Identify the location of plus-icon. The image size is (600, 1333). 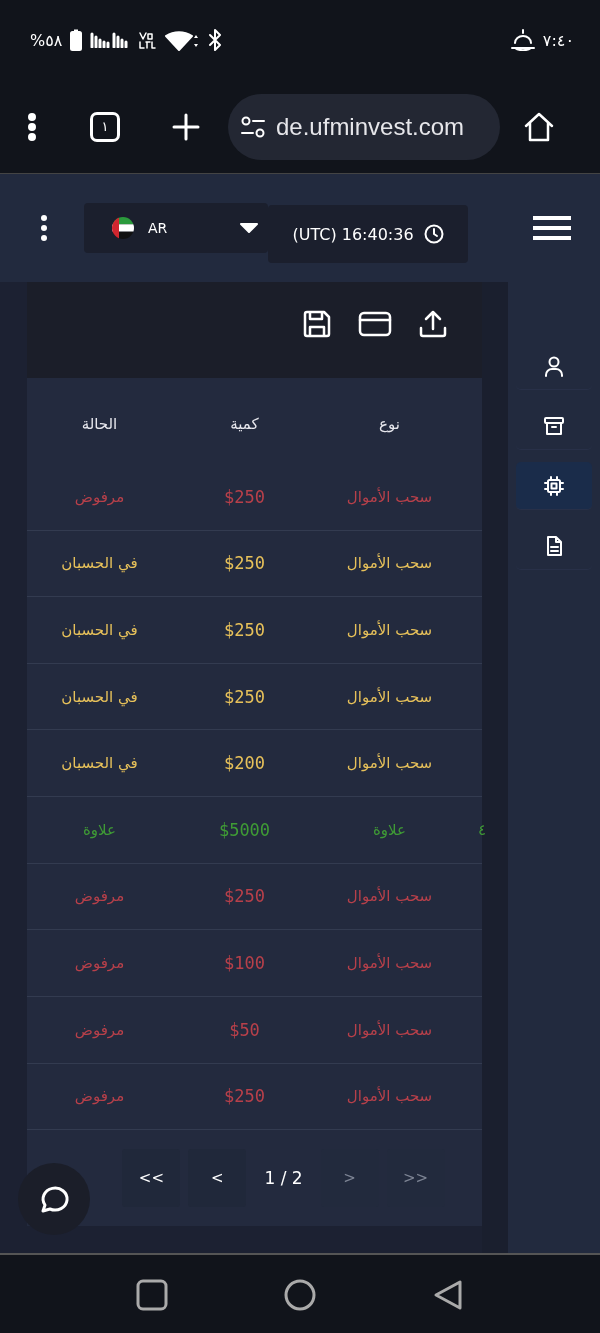
(186, 126).